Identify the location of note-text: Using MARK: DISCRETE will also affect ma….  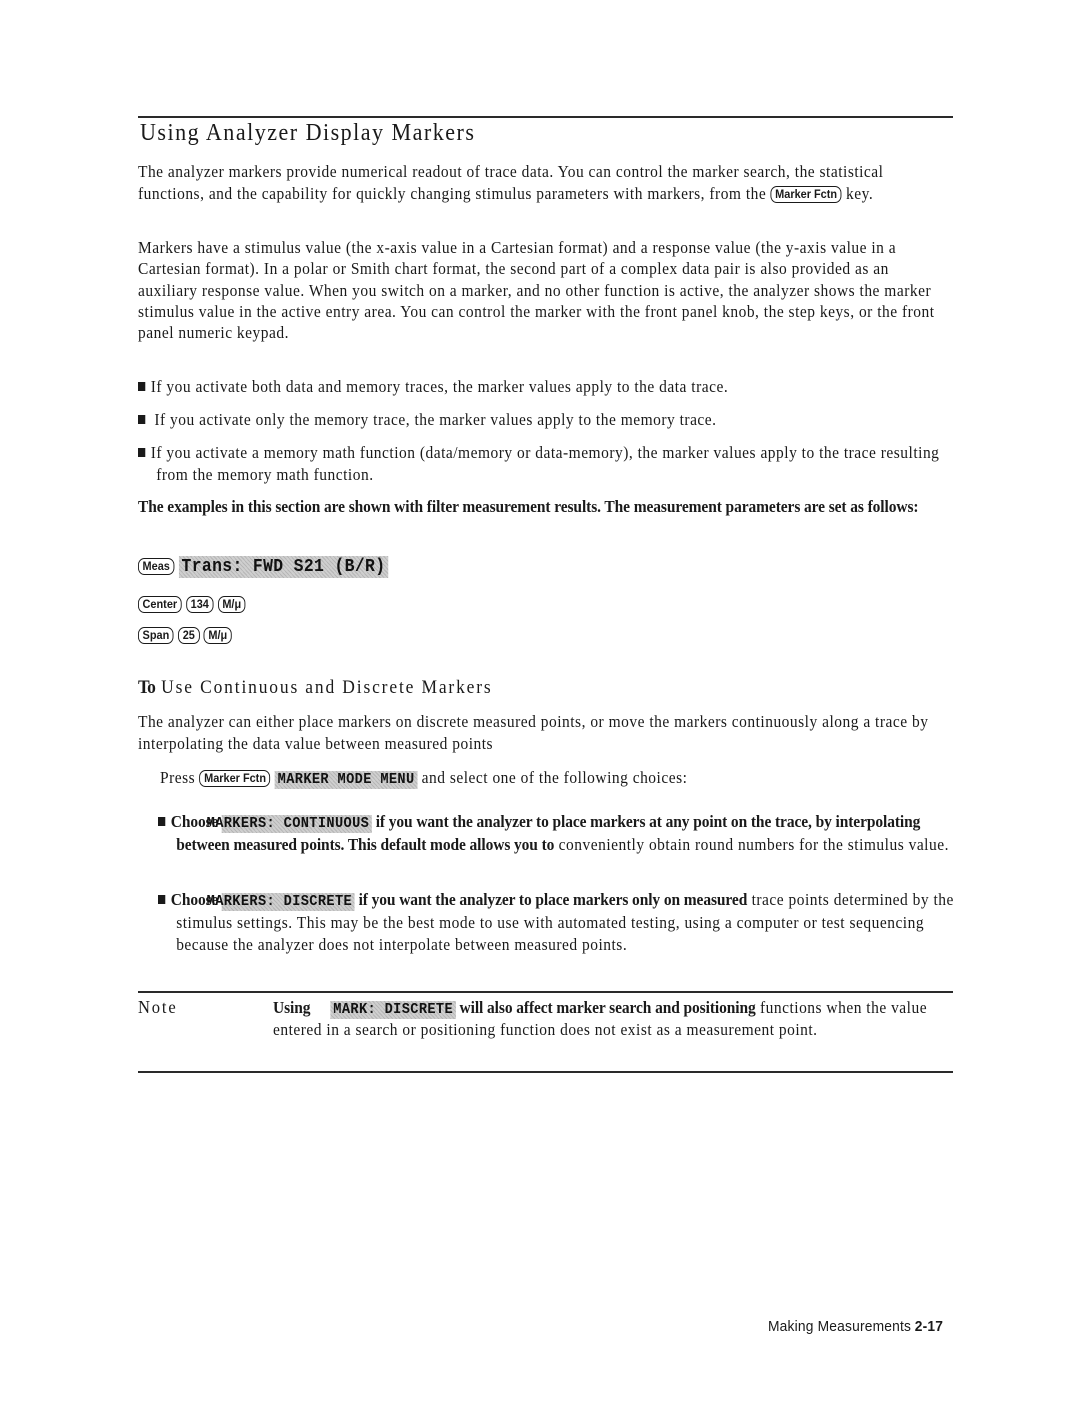
(612, 1019).